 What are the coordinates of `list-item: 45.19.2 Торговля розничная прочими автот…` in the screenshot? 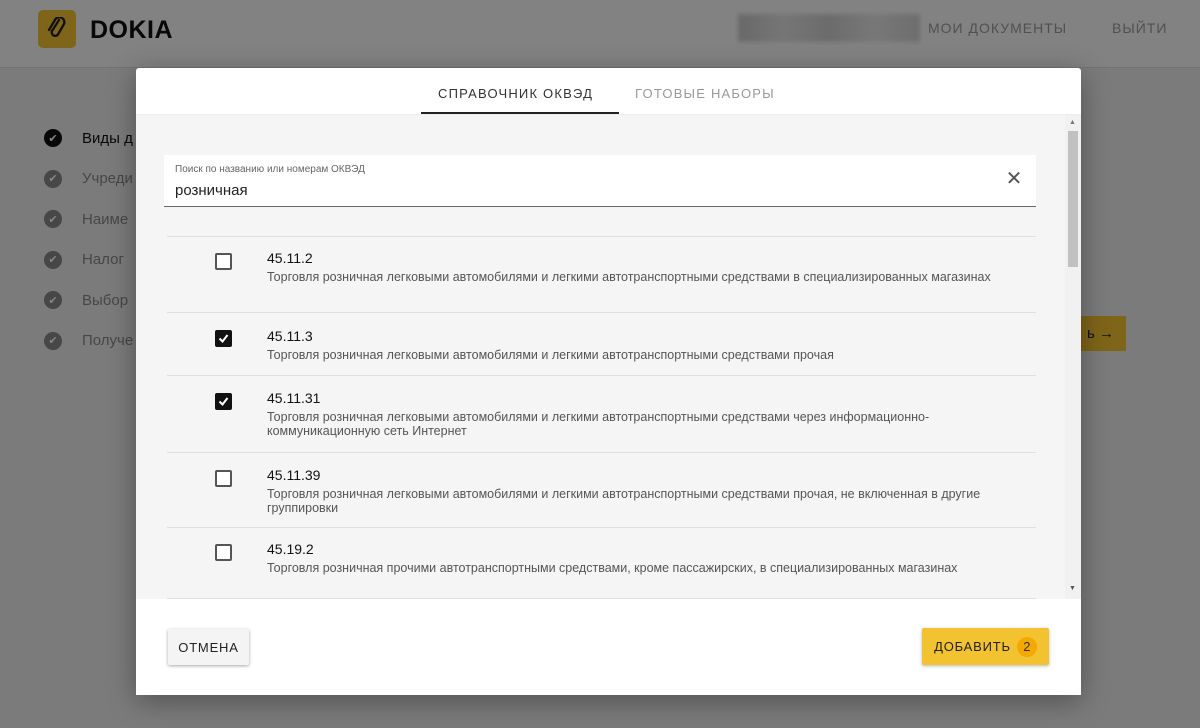 It's located at (601, 563).